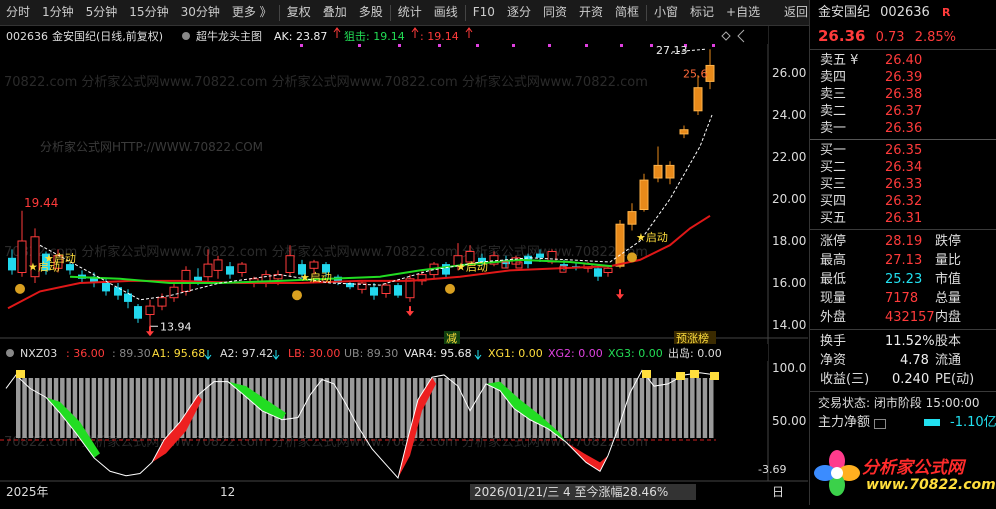 The image size is (996, 509). I want to click on toolbar-item-6: 复权, so click(299, 12).